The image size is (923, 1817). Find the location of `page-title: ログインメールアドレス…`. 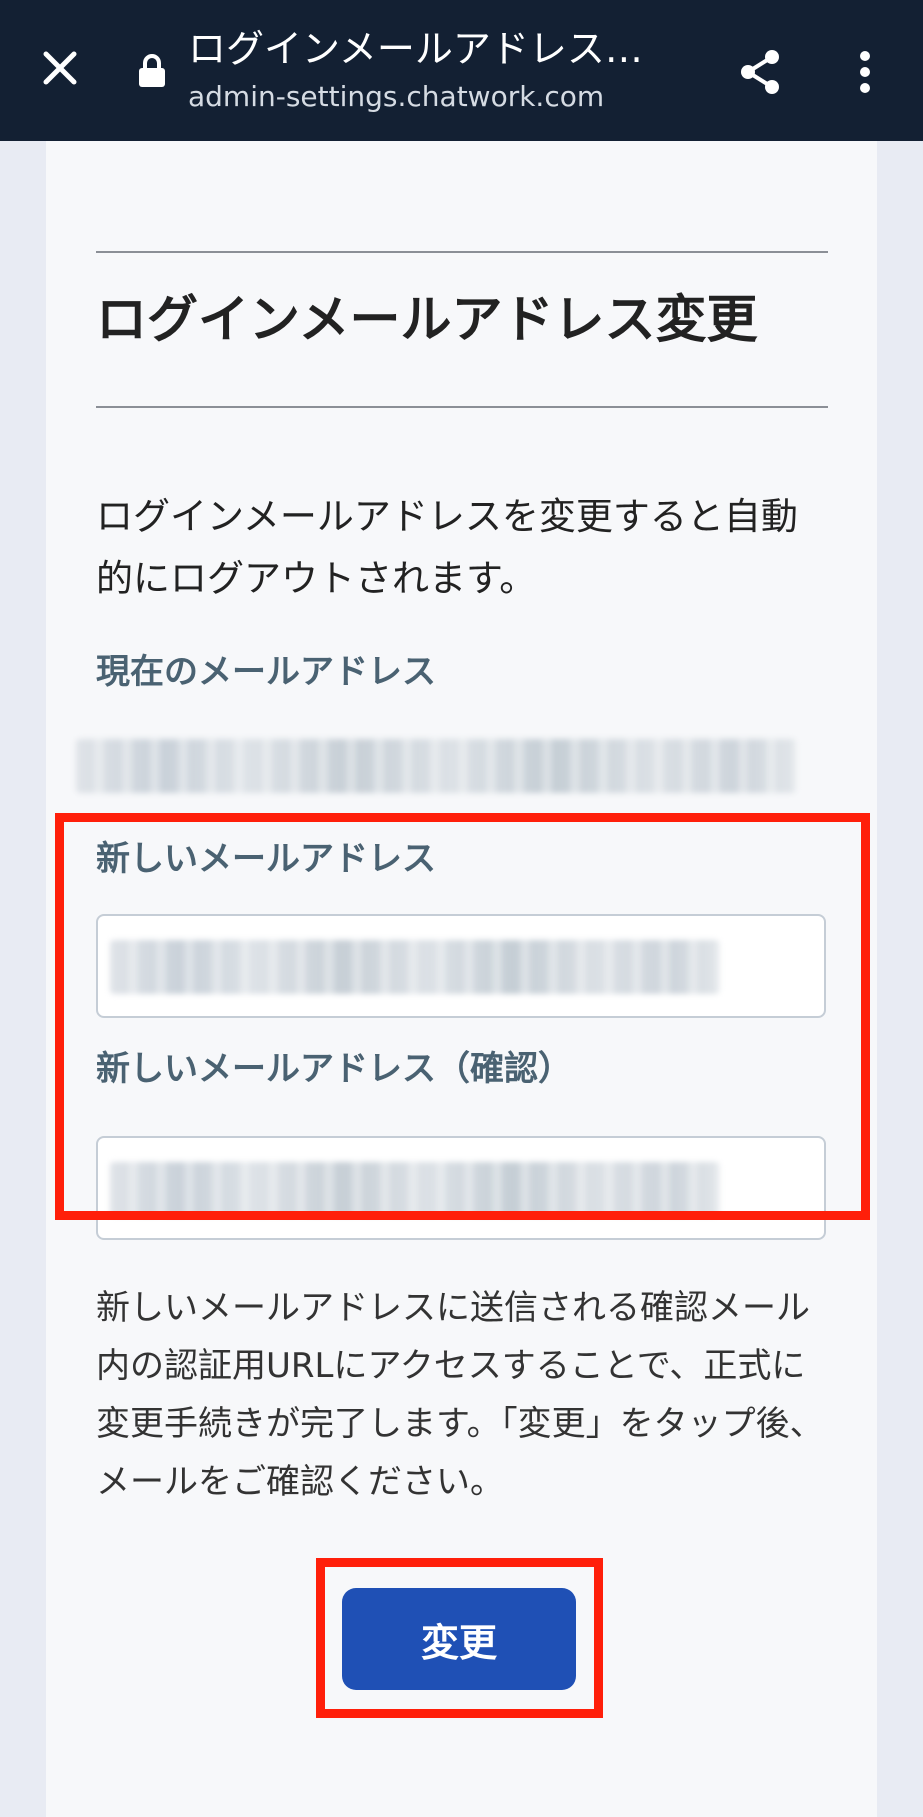

page-title: ログインメールアドレス… is located at coordinates (415, 49).